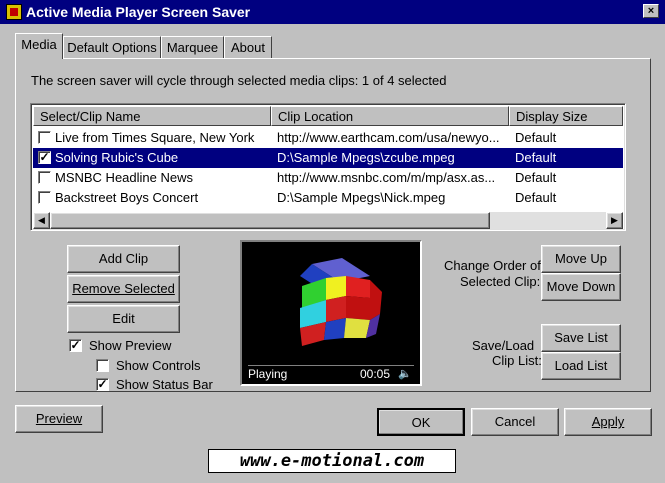  Describe the element at coordinates (366, 157) in the screenshot. I see `clip-location: D:\Sample Mpegs\zcube.mpeg` at that location.